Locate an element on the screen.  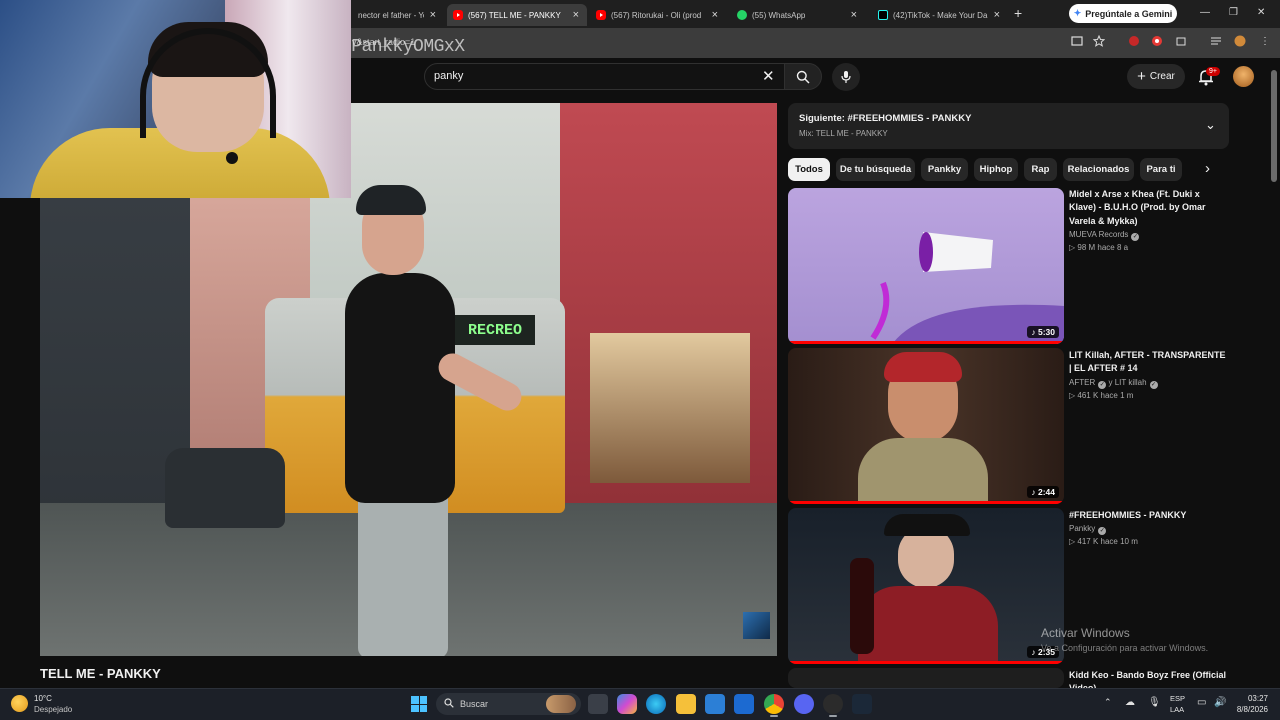
user-avatar is located at coordinates (1243, 76).